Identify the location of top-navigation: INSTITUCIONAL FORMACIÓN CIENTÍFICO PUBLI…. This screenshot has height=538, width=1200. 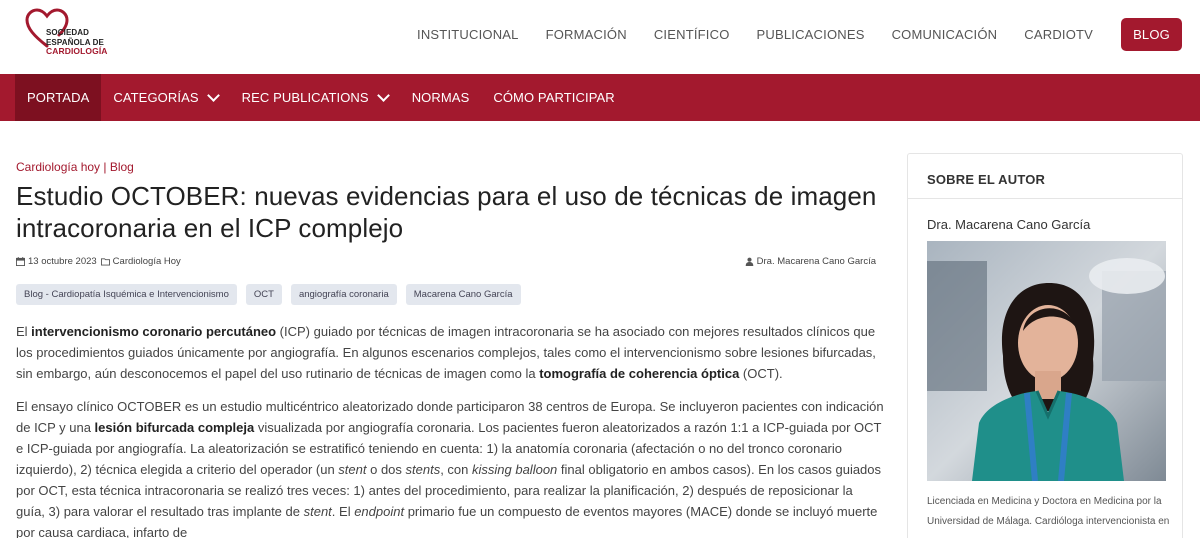
(786, 34).